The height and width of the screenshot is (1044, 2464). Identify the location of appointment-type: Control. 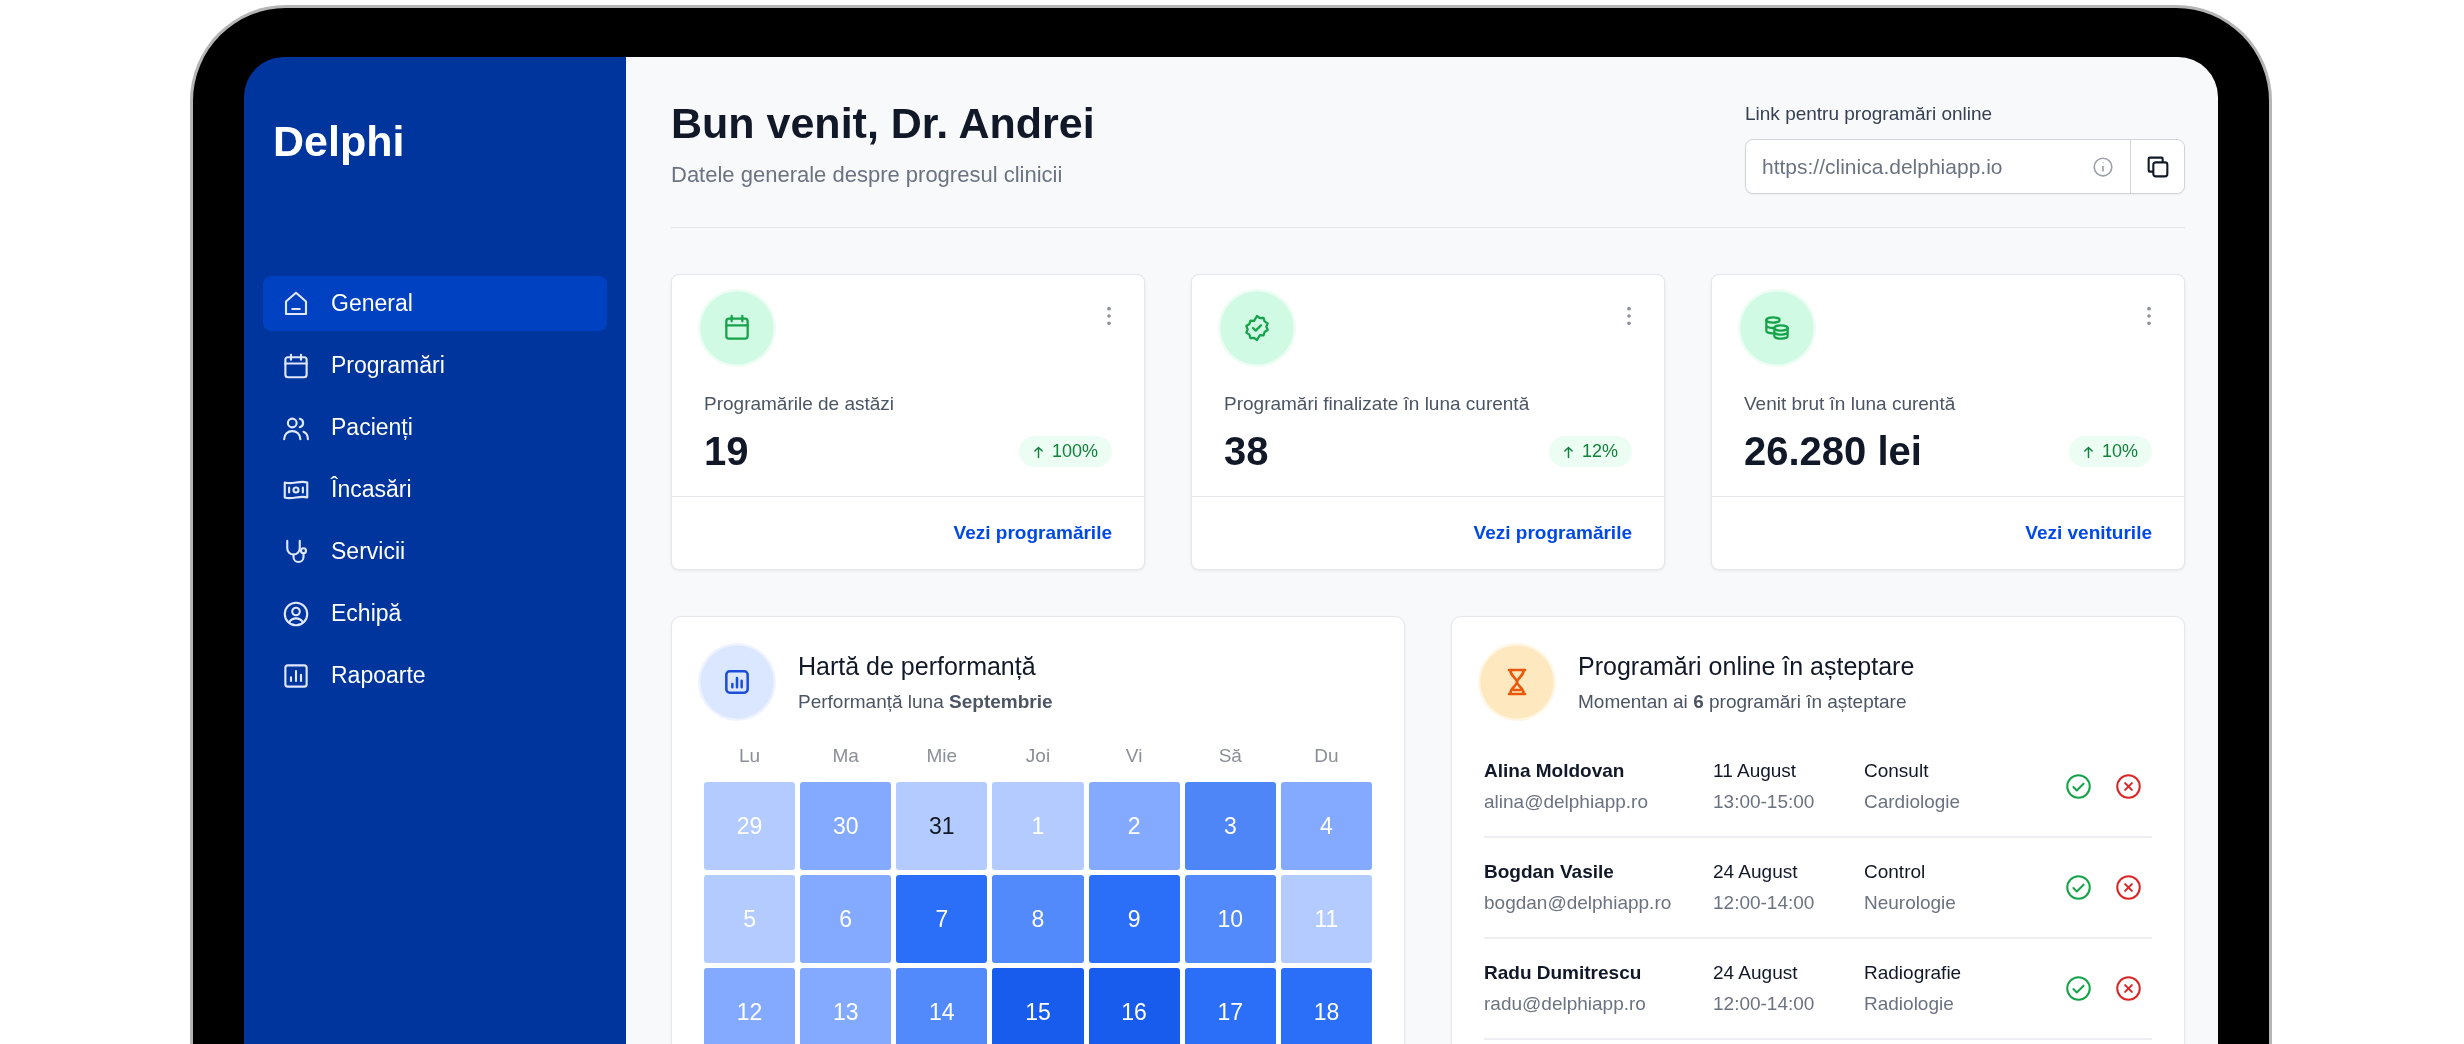
(1895, 872).